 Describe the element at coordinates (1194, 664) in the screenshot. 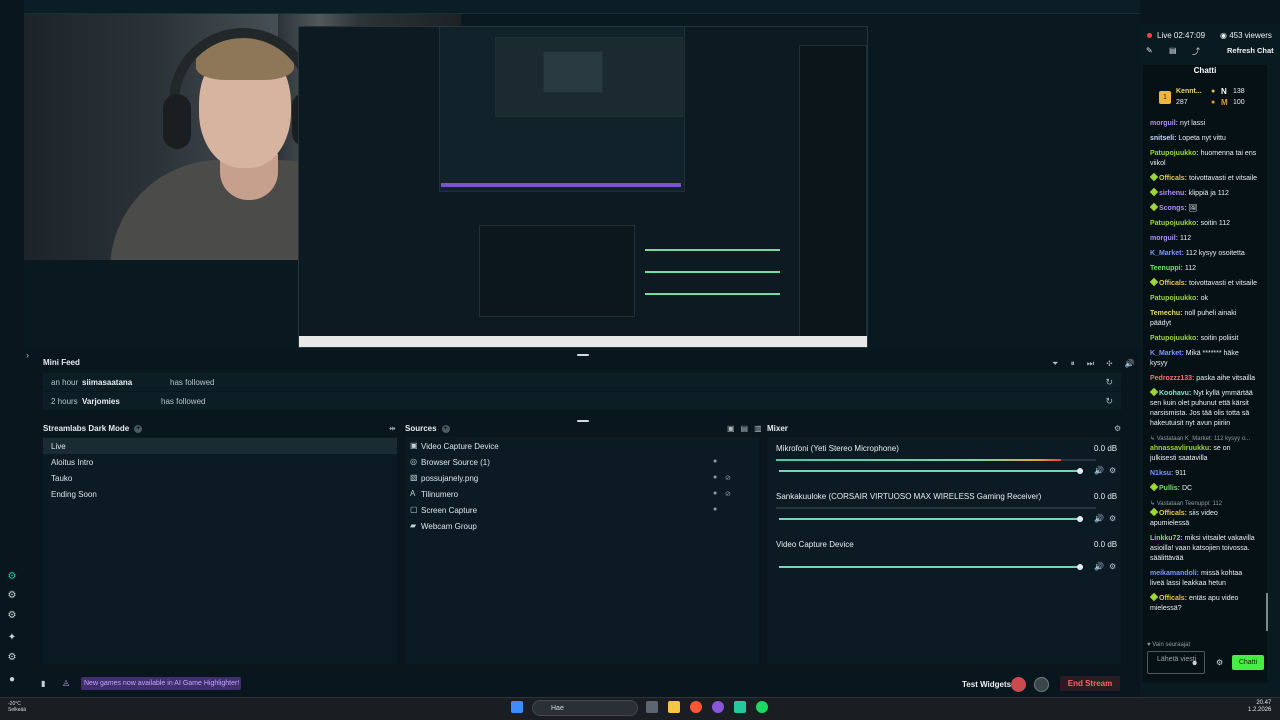

I see `emoji-icon: ☻` at that location.